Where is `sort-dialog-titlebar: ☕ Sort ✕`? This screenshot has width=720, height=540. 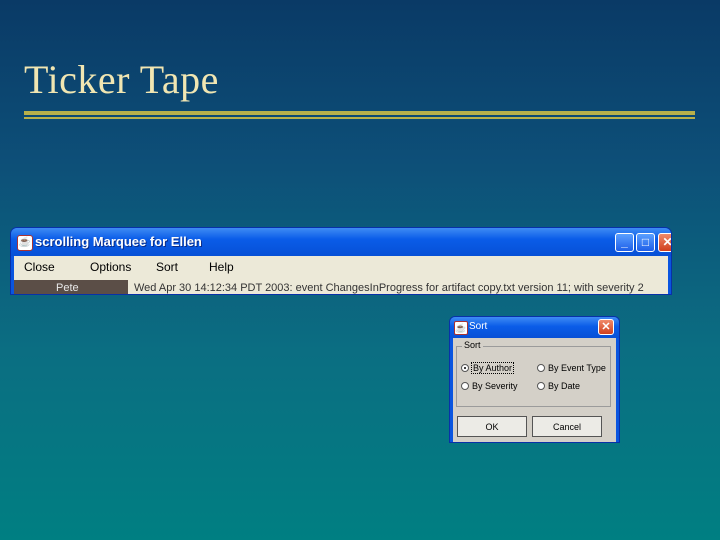
sort-dialog-titlebar: ☕ Sort ✕ is located at coordinates (534, 327).